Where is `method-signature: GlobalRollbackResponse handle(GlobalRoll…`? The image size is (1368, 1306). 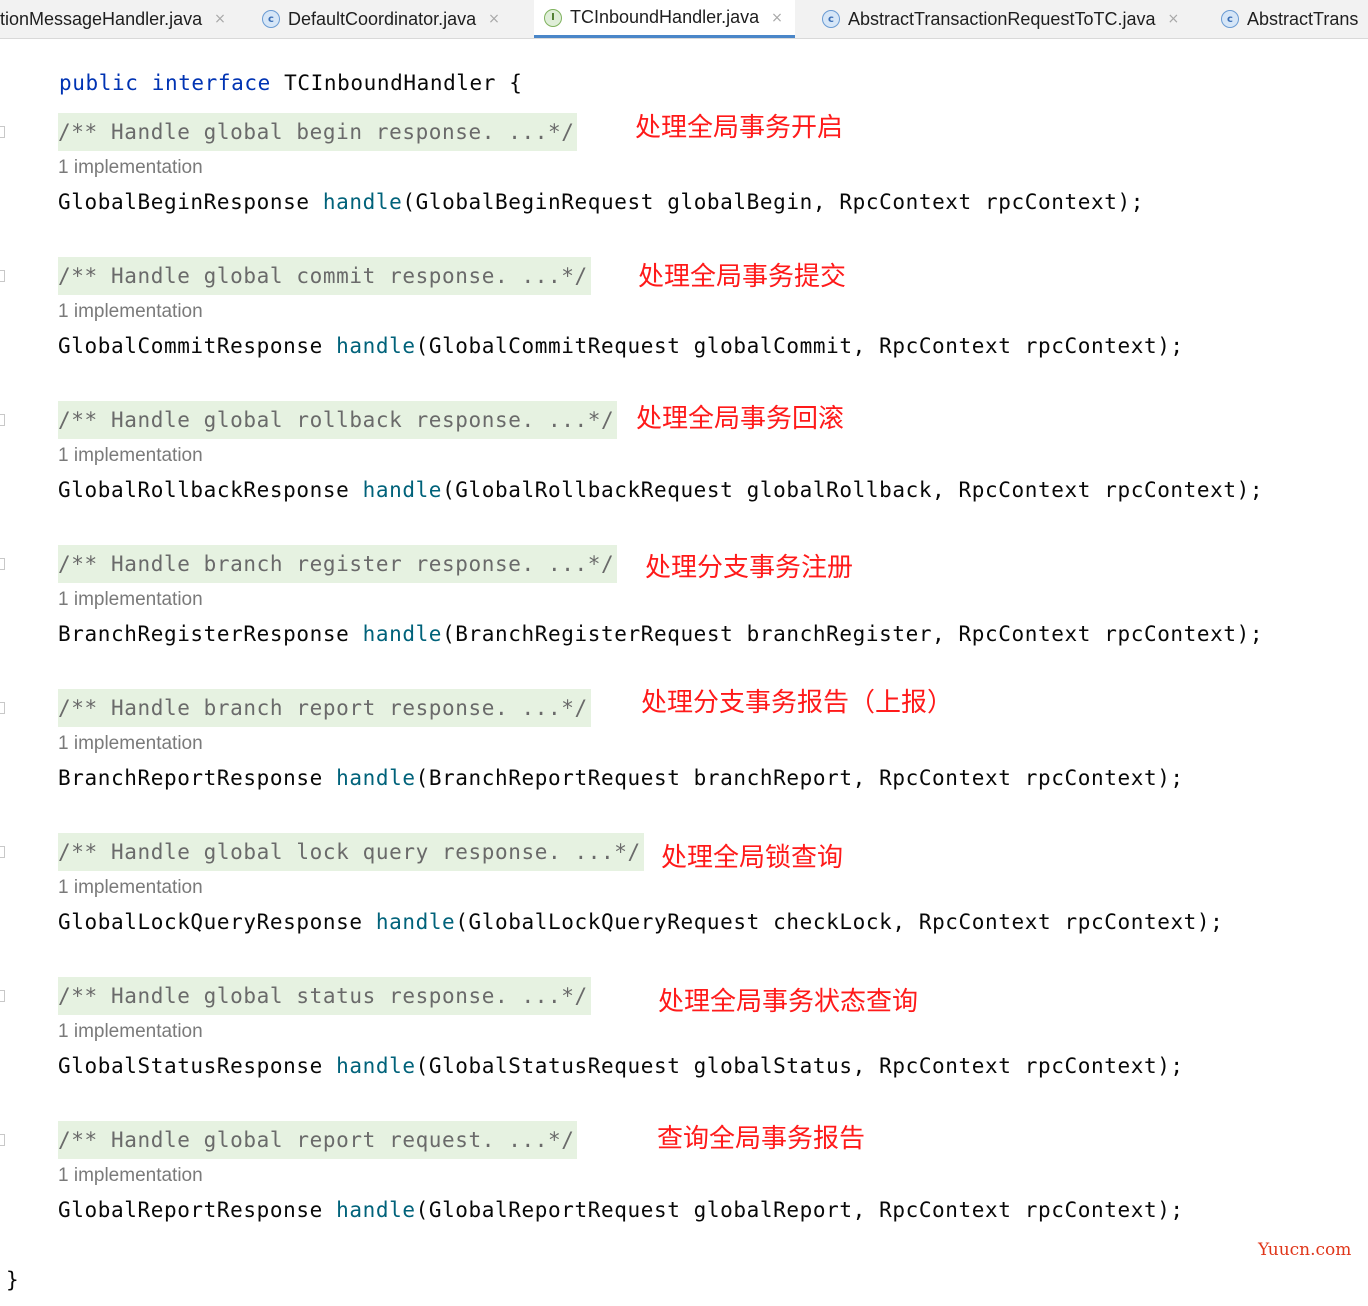
method-signature: GlobalRollbackResponse handle(GlobalRoll… is located at coordinates (660, 490).